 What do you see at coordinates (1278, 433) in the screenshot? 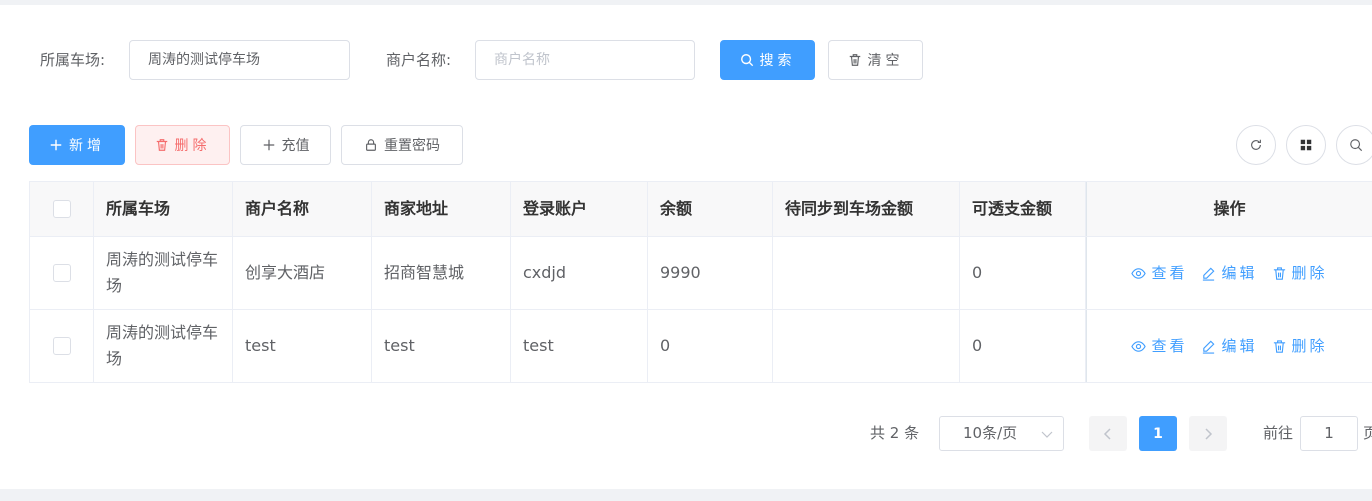
I see `goto-label: 前往` at bounding box center [1278, 433].